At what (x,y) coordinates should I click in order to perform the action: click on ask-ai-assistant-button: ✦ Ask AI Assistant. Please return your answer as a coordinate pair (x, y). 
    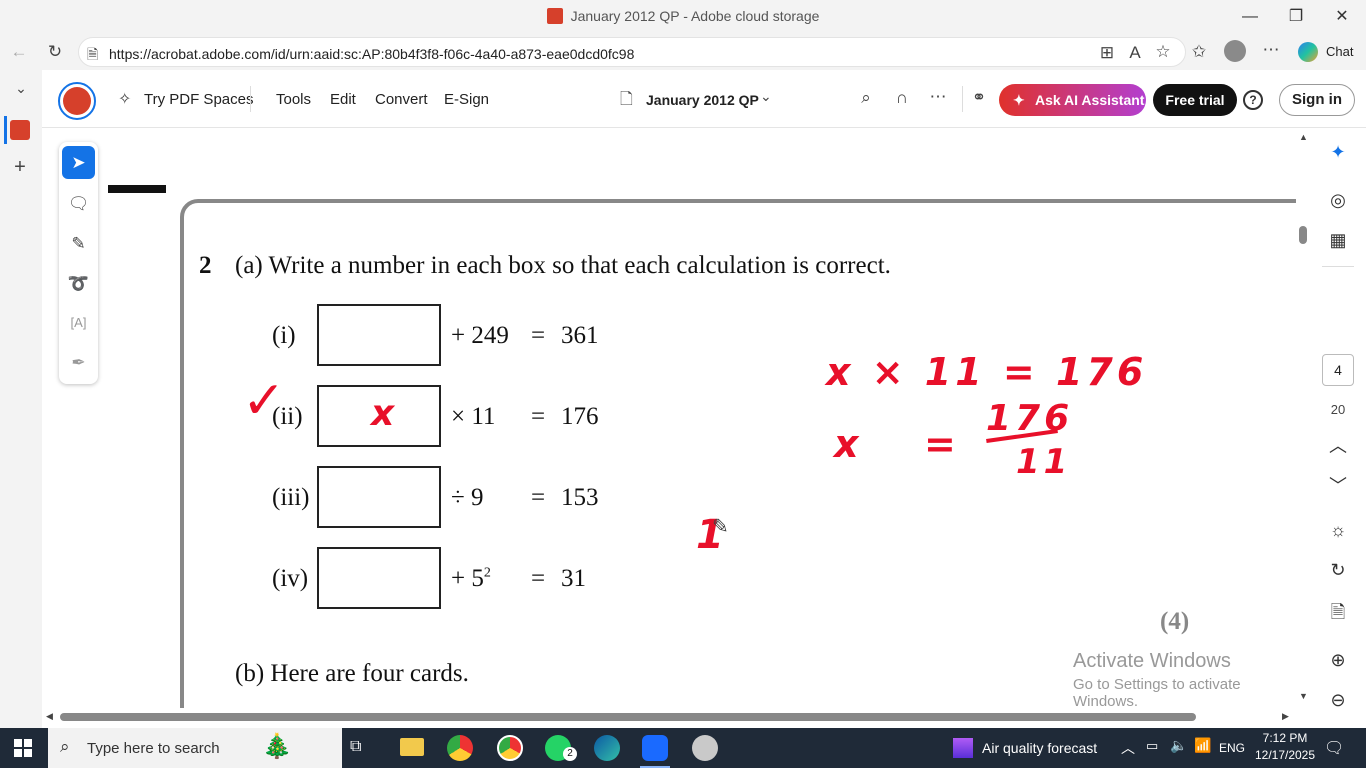
    Looking at the image, I should click on (1072, 100).